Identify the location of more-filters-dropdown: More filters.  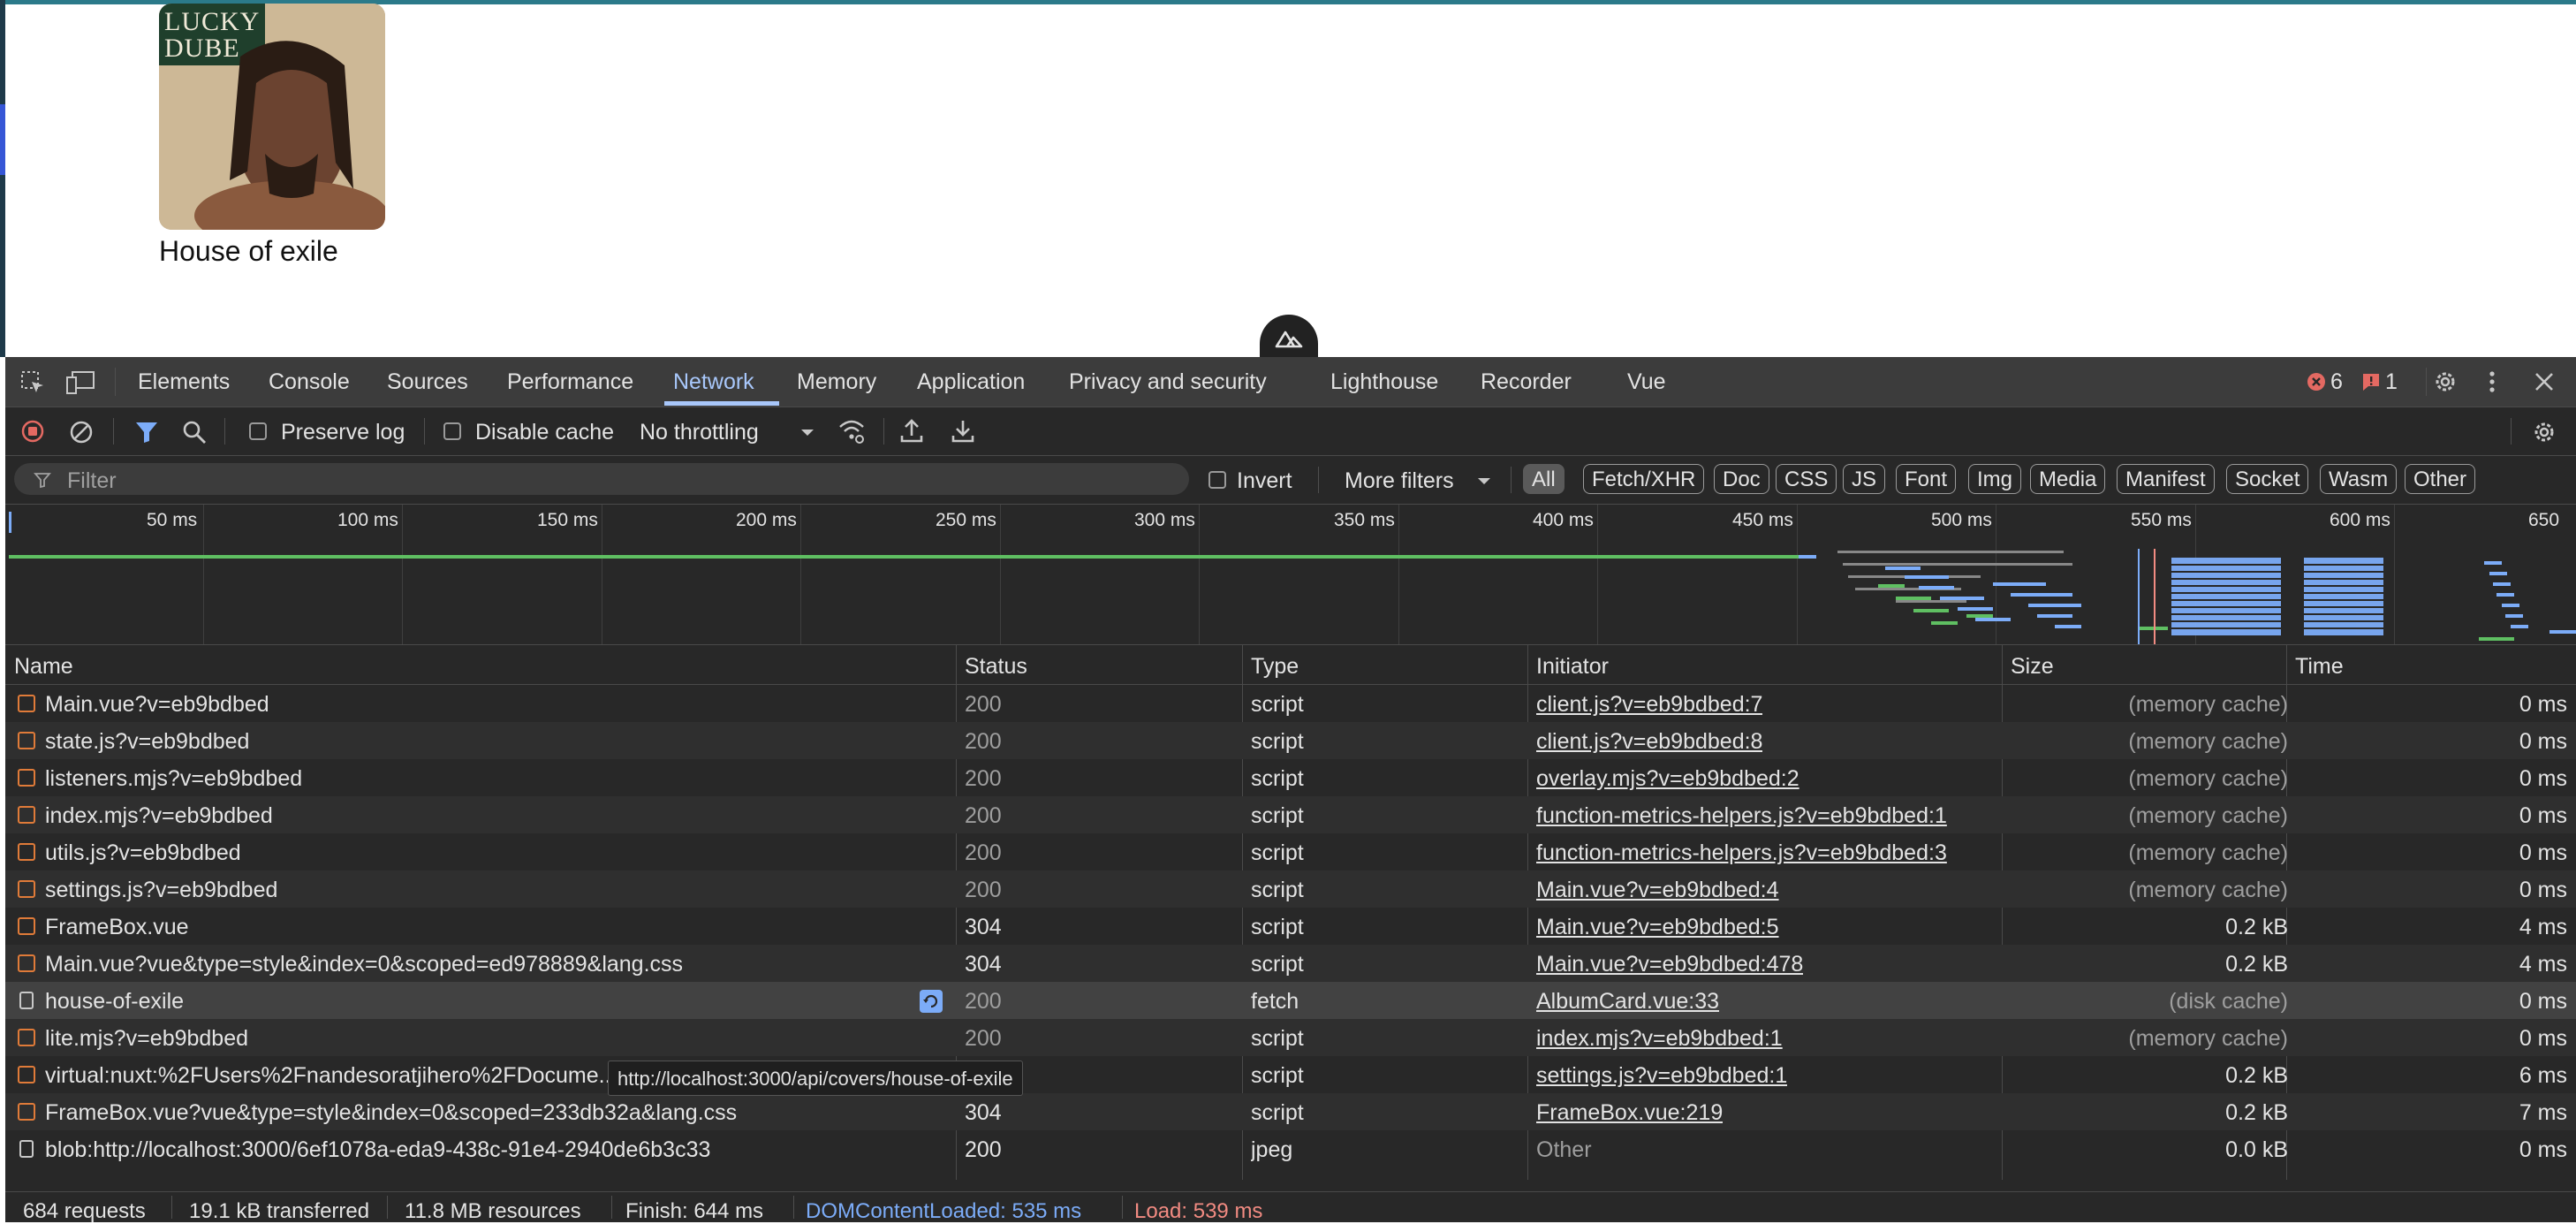
(1425, 480).